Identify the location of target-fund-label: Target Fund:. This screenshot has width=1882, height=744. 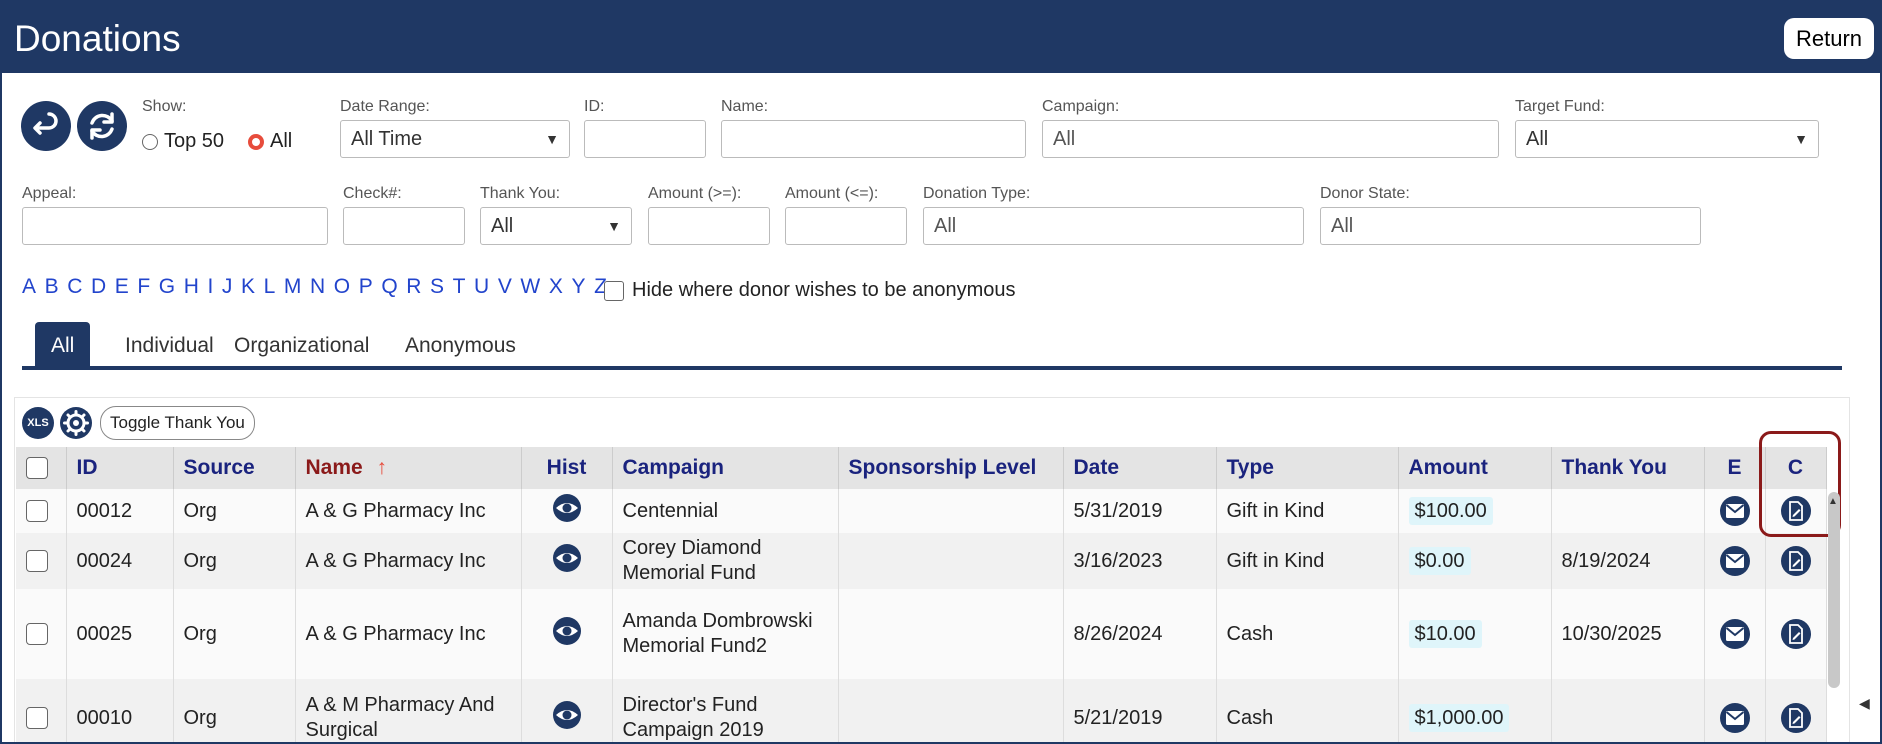
(1560, 106).